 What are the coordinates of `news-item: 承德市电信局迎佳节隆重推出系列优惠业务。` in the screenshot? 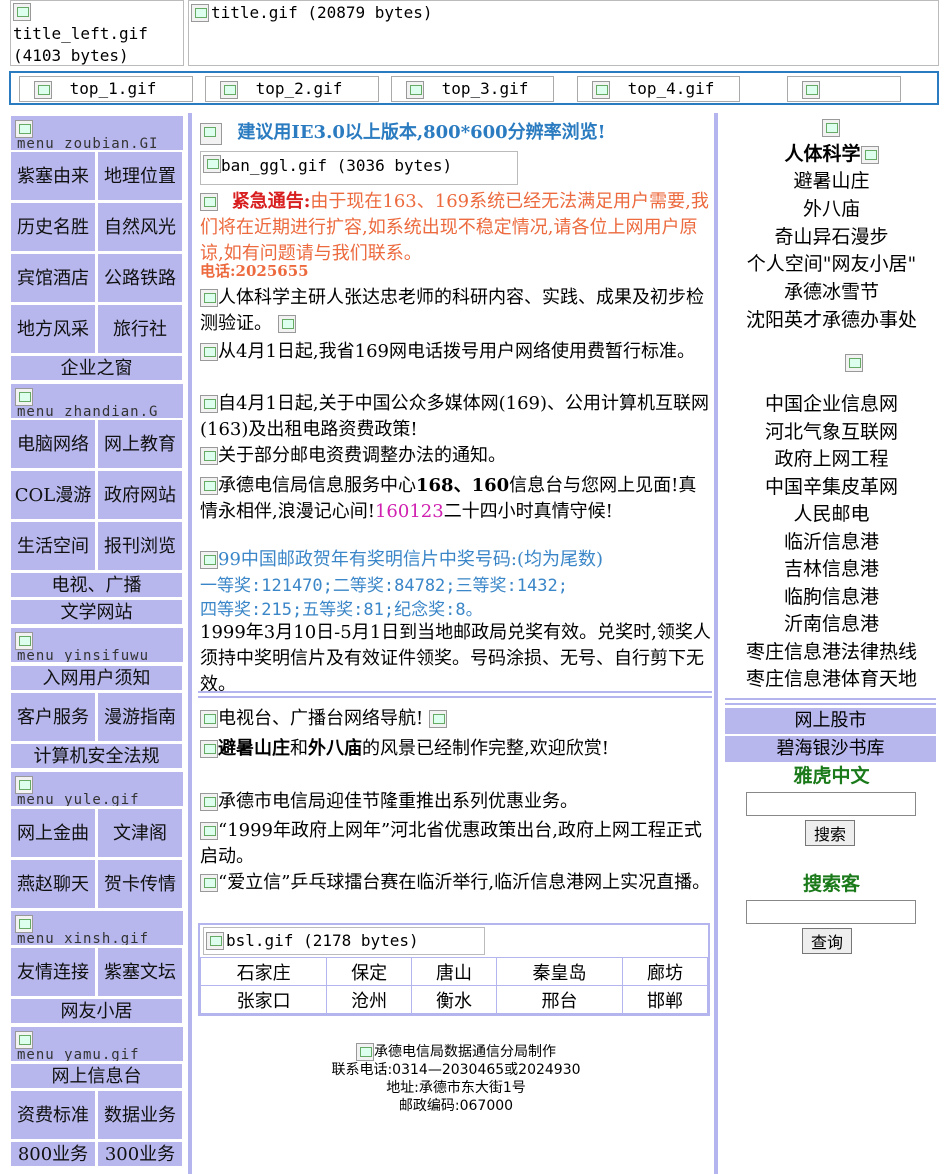 It's located at (456, 802).